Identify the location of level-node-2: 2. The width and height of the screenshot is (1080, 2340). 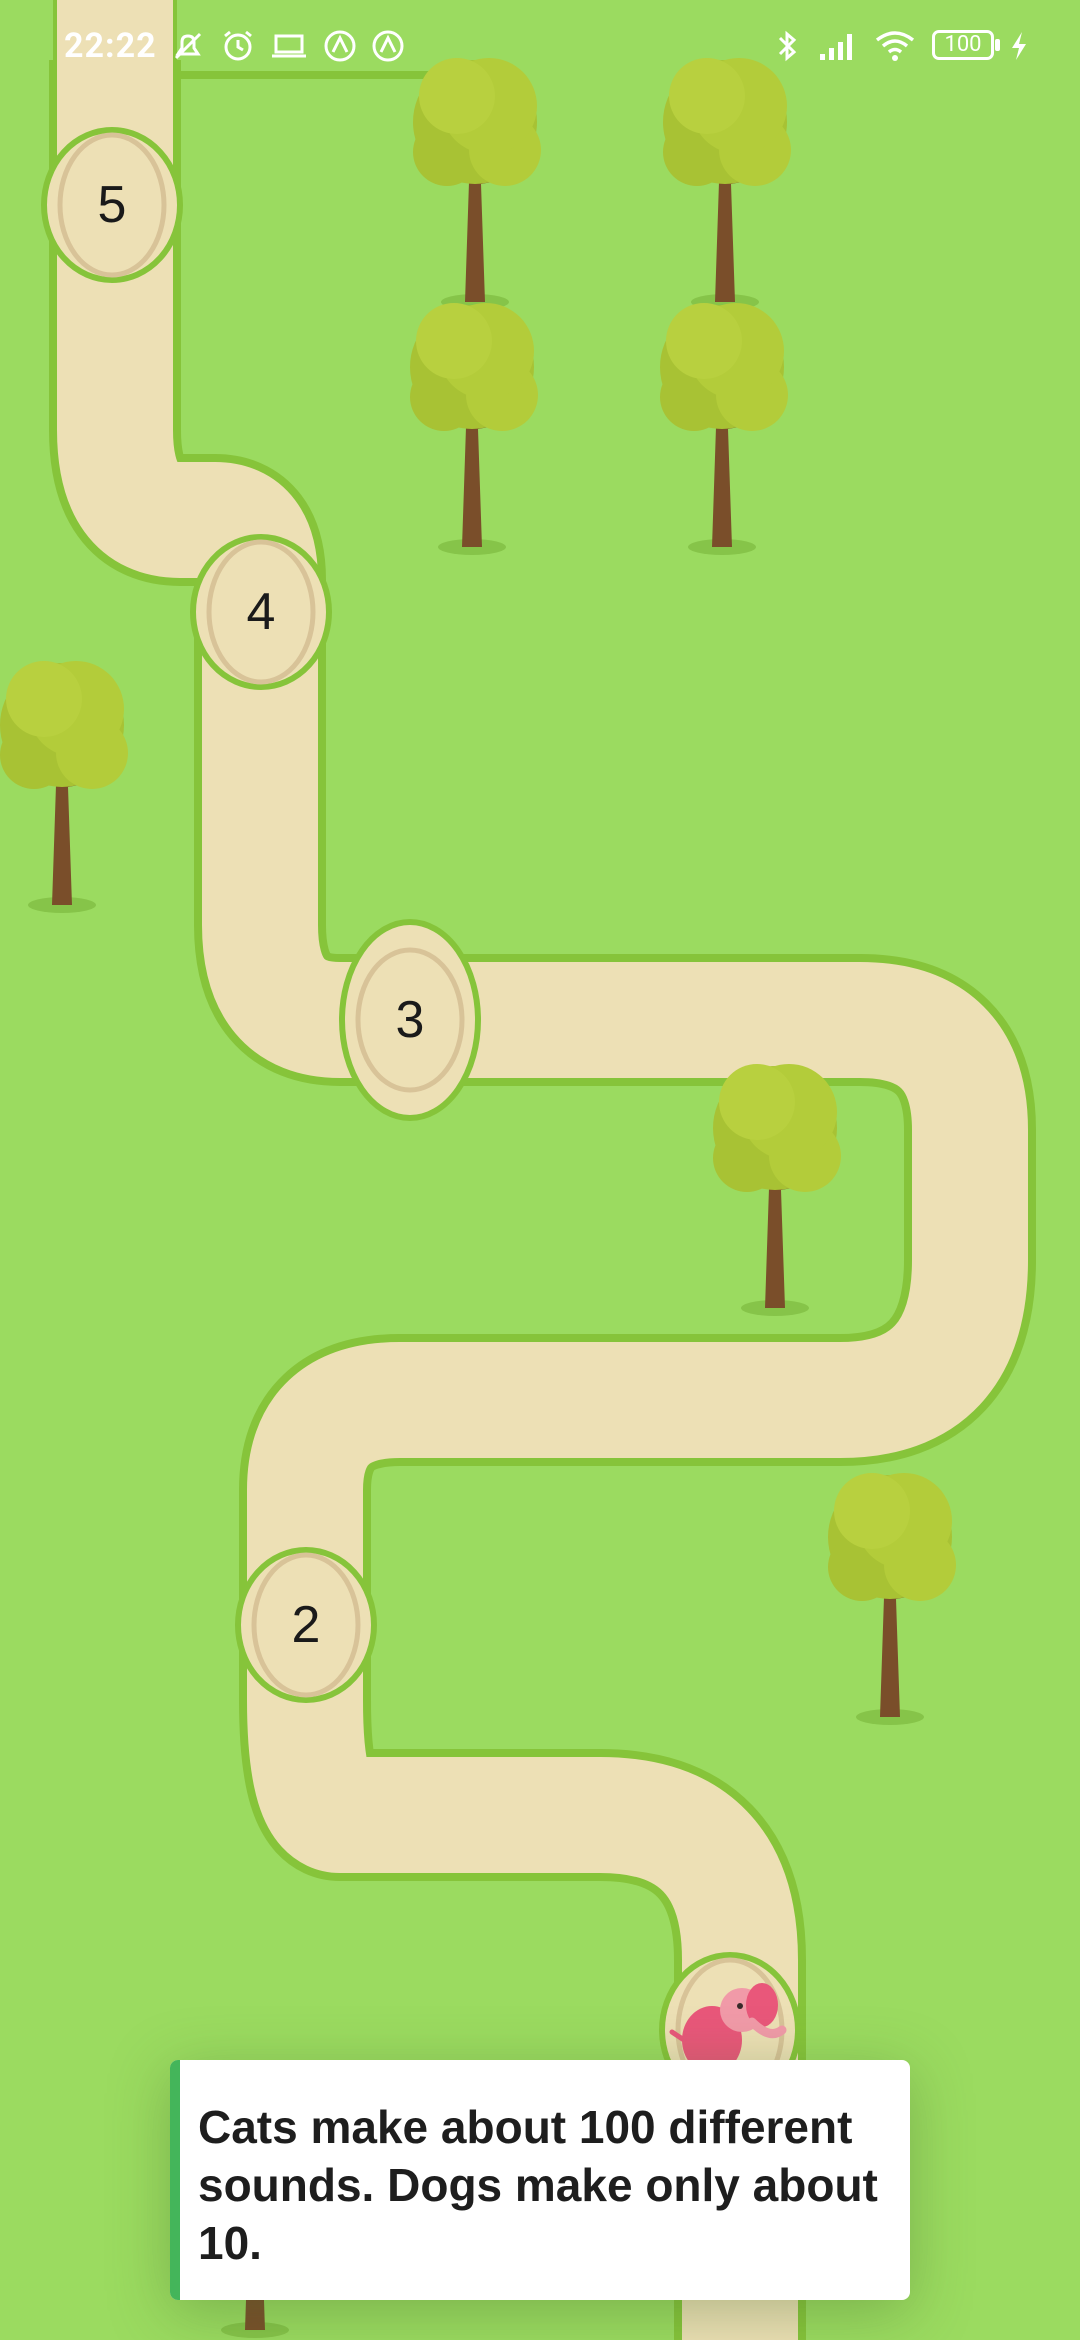
(306, 1625).